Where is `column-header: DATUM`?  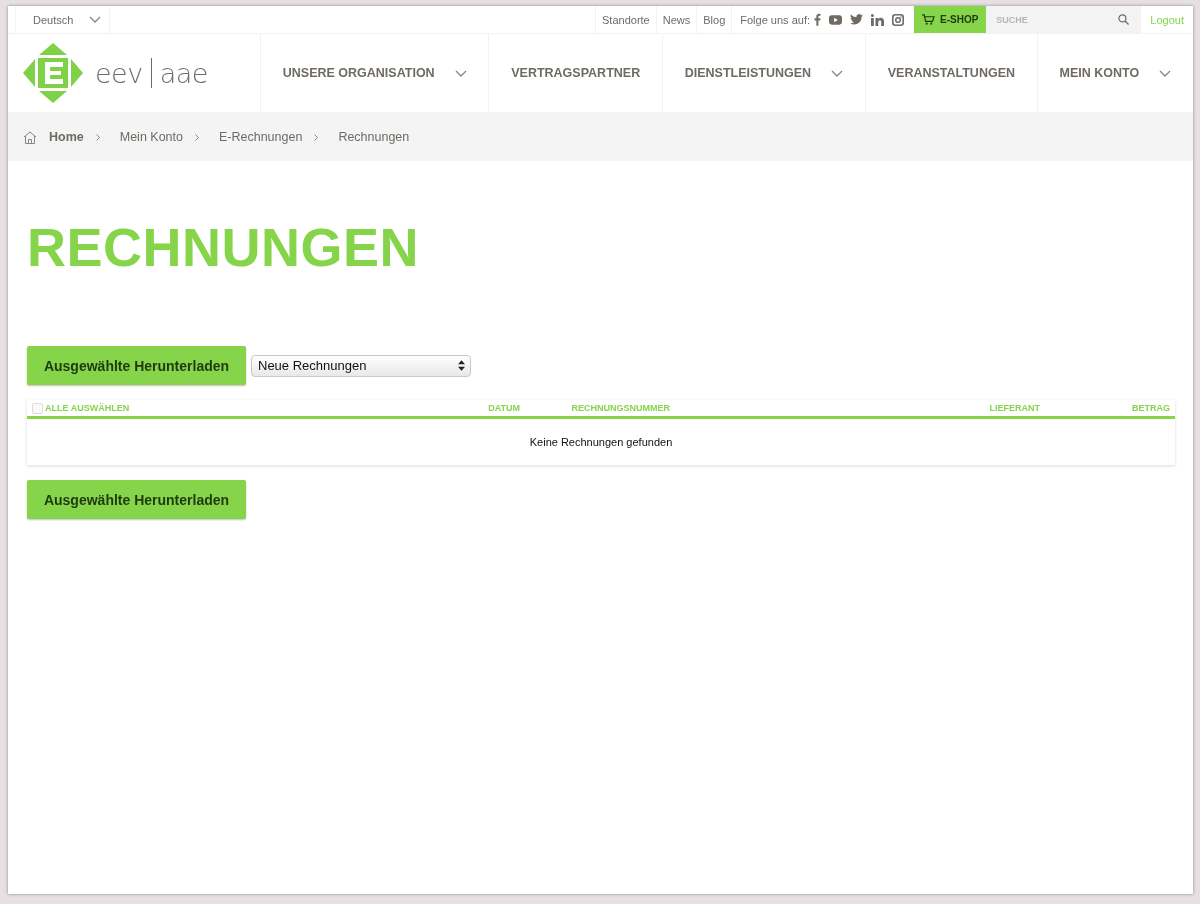 column-header: DATUM is located at coordinates (503, 408).